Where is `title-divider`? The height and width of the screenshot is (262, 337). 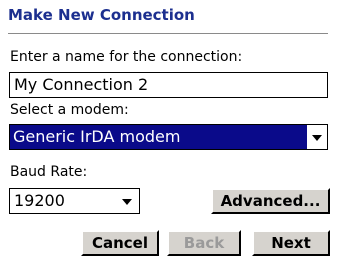
title-divider is located at coordinates (168, 33).